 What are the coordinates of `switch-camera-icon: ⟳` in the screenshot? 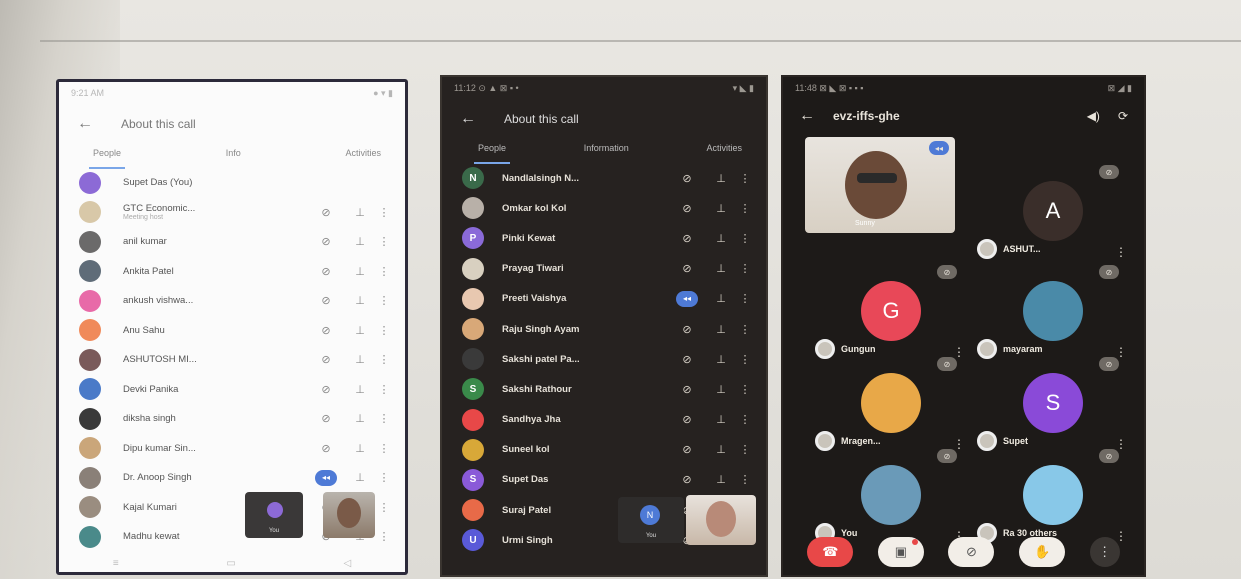 It's located at (1123, 116).